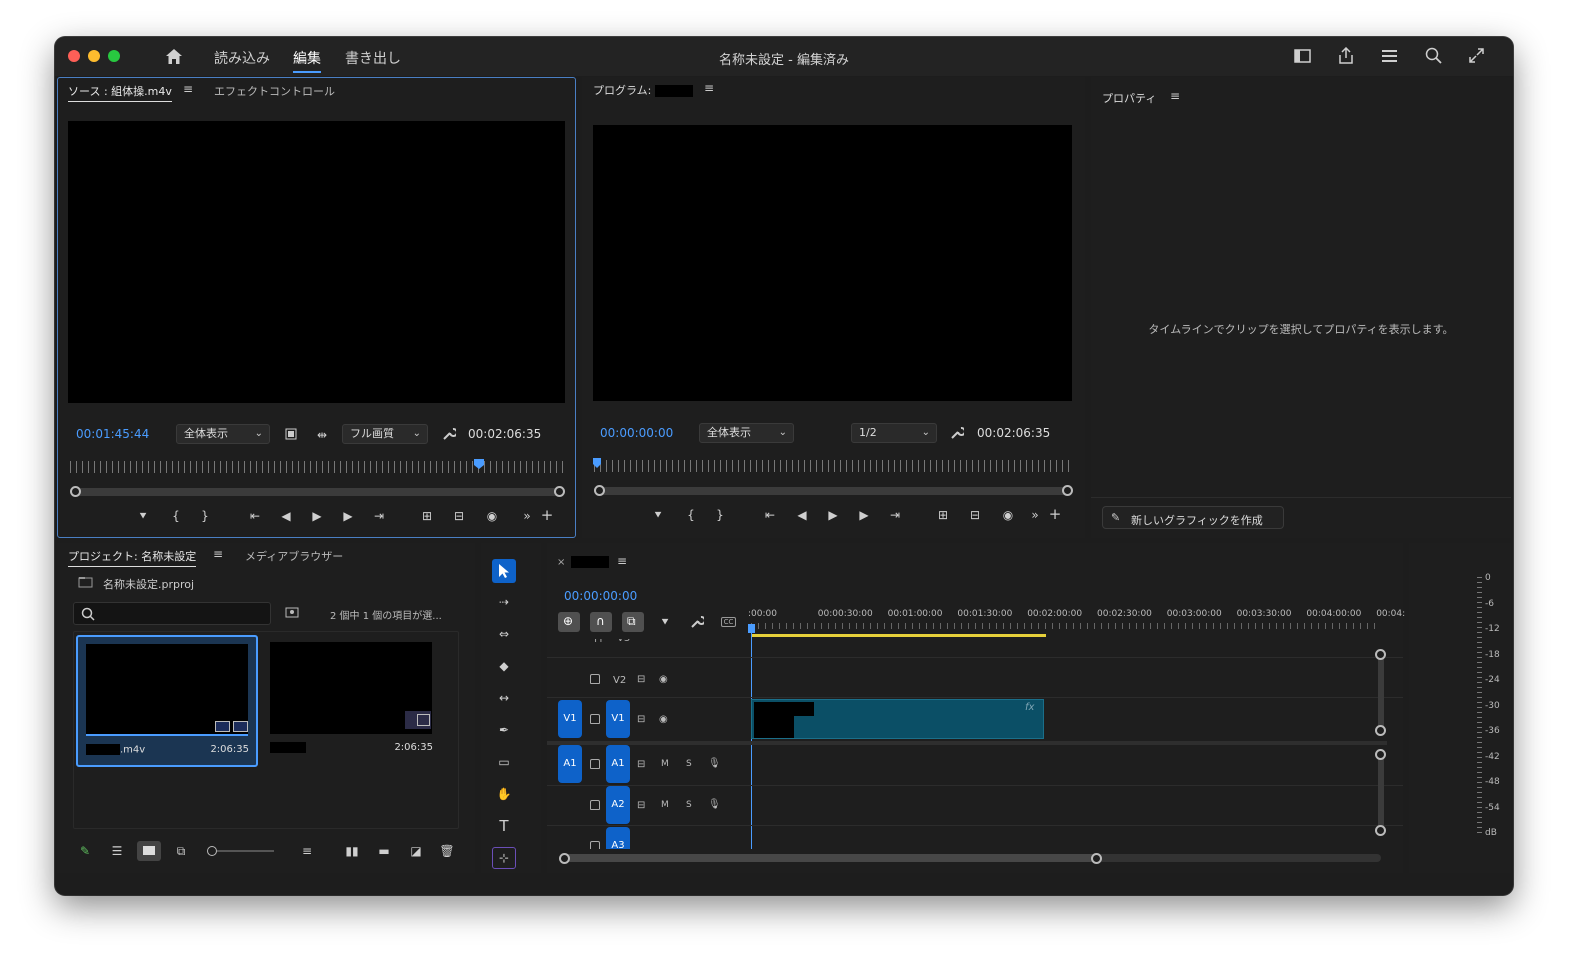  Describe the element at coordinates (618, 805) in the screenshot. I see `a2-target-label: A2` at that location.